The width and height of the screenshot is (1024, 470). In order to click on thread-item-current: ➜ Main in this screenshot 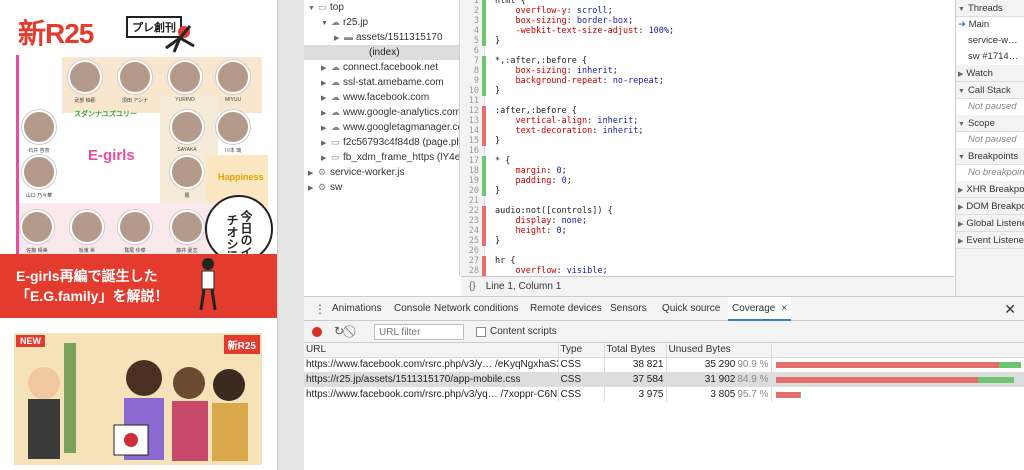, I will do `click(990, 25)`.